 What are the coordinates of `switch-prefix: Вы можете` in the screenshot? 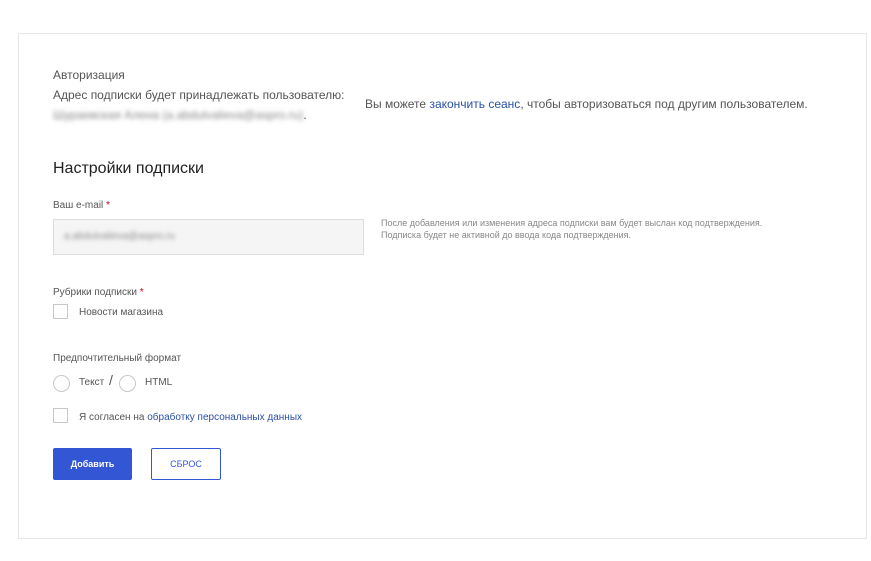 It's located at (397, 104).